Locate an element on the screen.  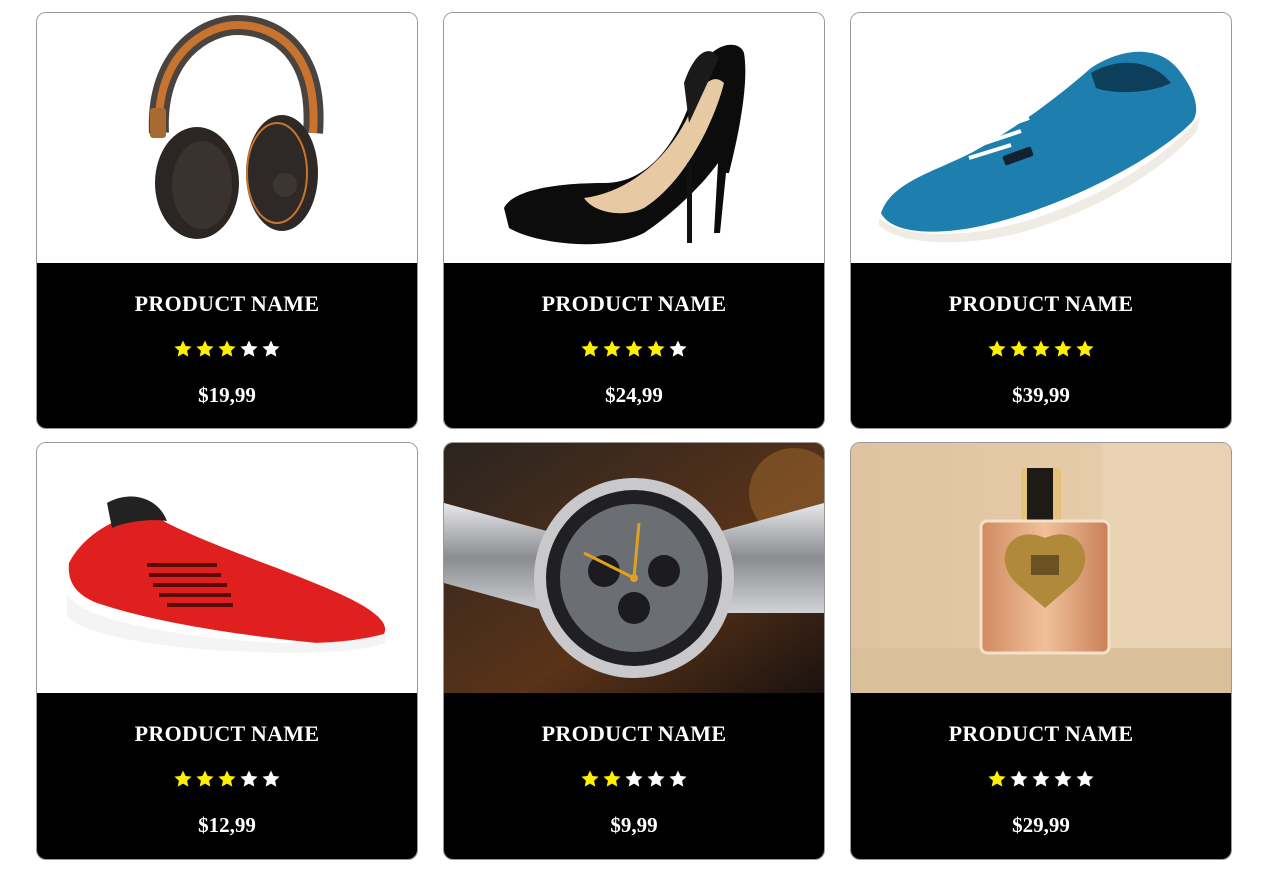
product-info: PRODUCT NAME $12,99 is located at coordinates (227, 776).